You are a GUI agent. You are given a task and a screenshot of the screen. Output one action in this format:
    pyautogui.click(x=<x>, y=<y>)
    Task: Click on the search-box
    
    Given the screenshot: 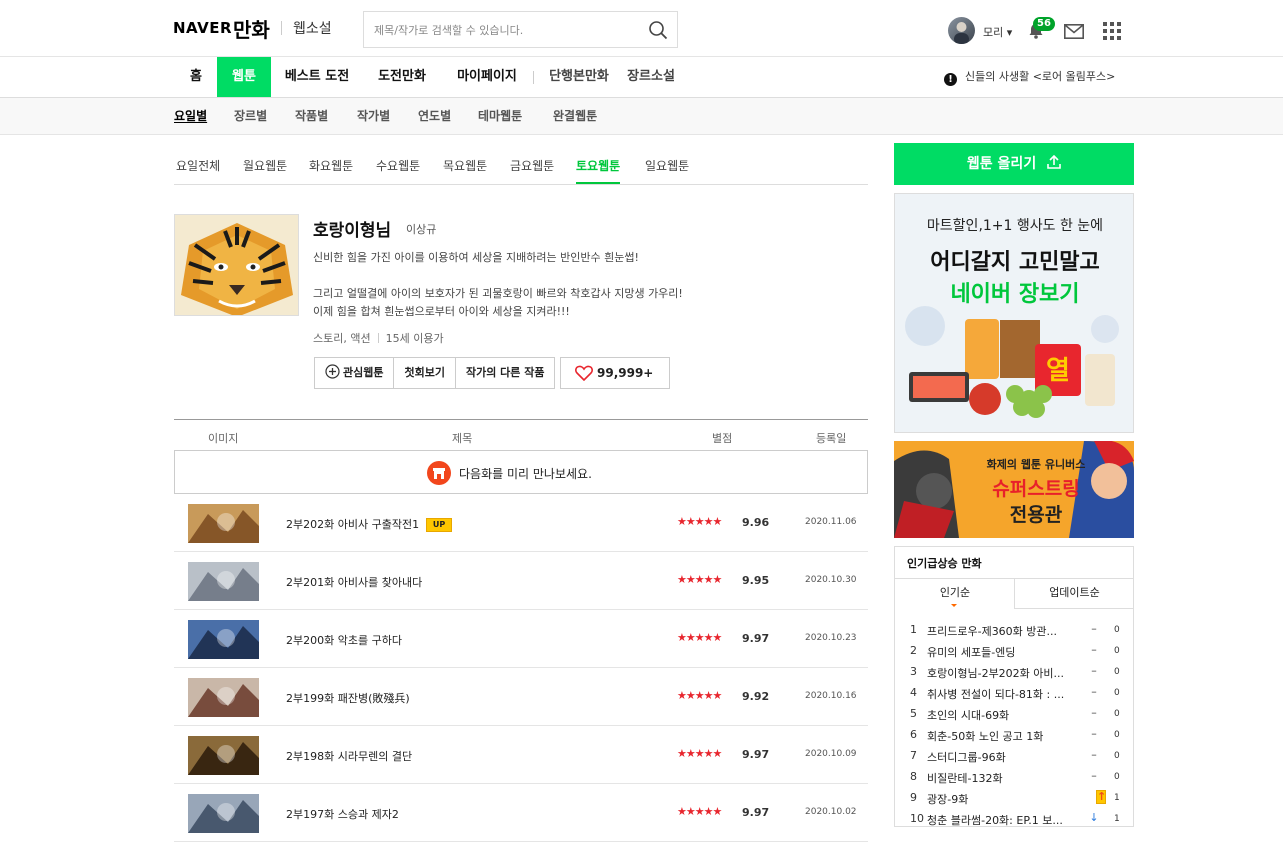 What is the action you would take?
    pyautogui.click(x=520, y=29)
    